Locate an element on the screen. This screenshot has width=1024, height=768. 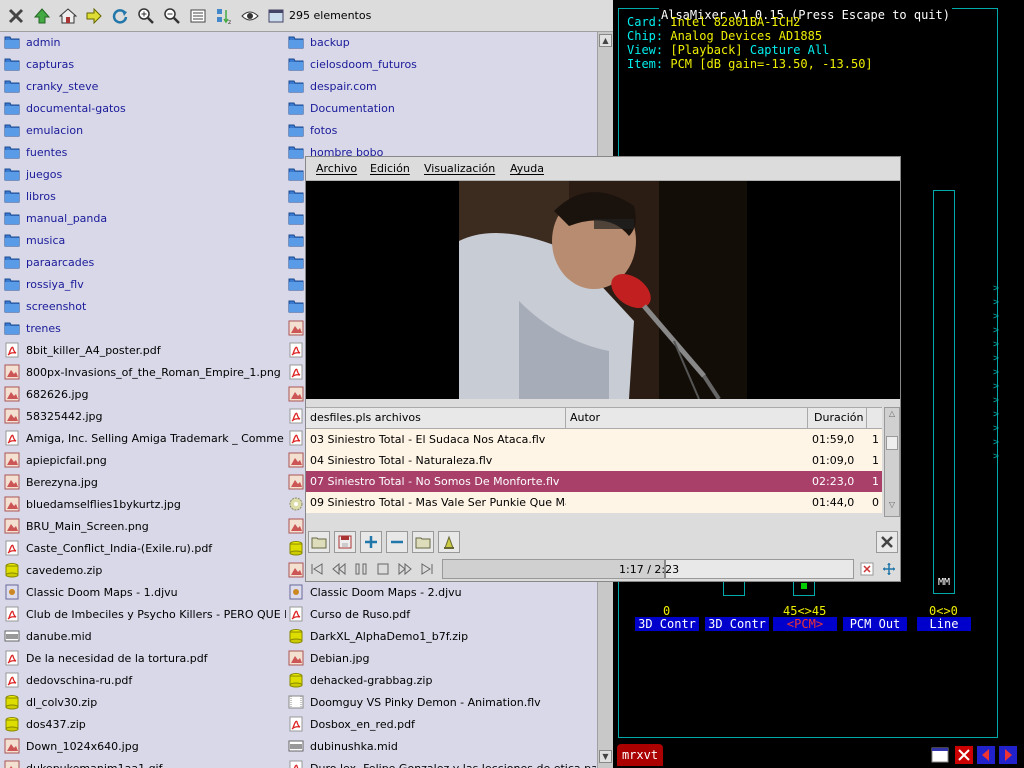
playlist-scrollbar: △ ▽ is located at coordinates (892, 462).